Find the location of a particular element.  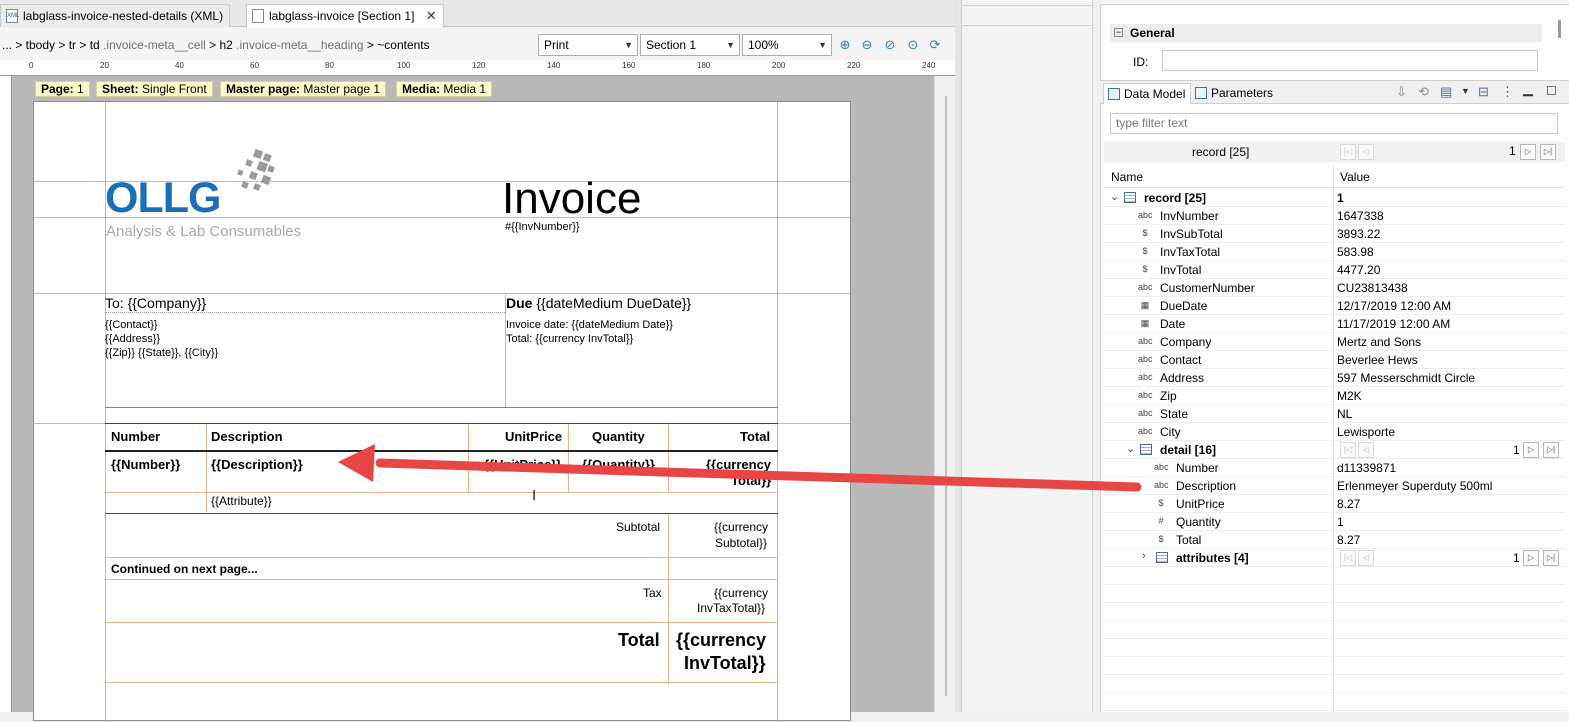

annotation-arrow is located at coordinates (740, 468).